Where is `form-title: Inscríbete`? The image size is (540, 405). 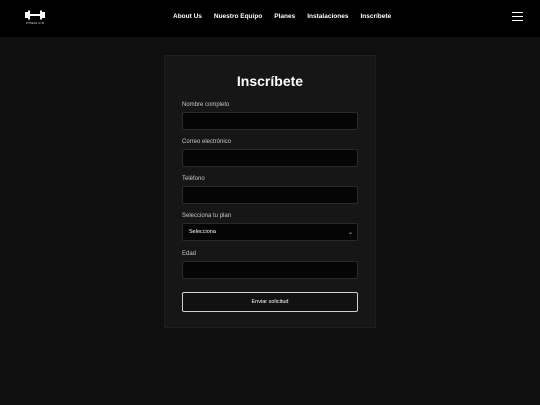 form-title: Inscríbete is located at coordinates (270, 81).